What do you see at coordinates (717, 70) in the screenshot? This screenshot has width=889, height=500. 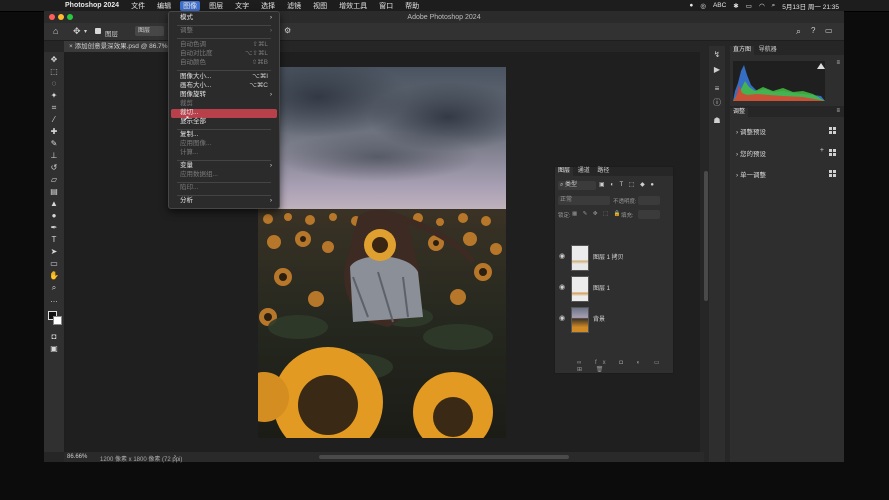 I see `actions-icon: ▶` at bounding box center [717, 70].